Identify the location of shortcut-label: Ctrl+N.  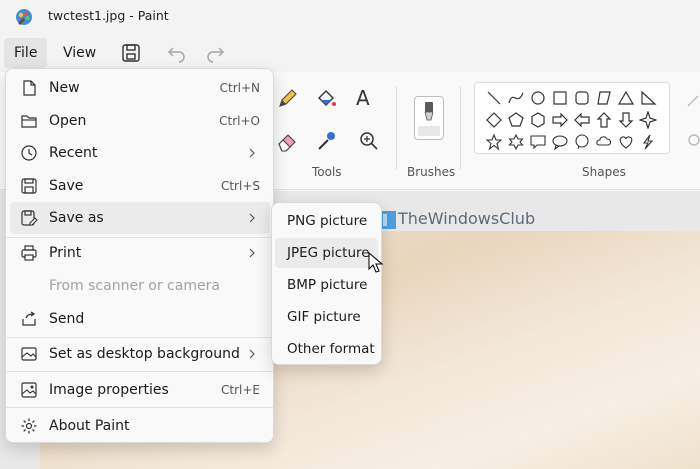
(239, 88).